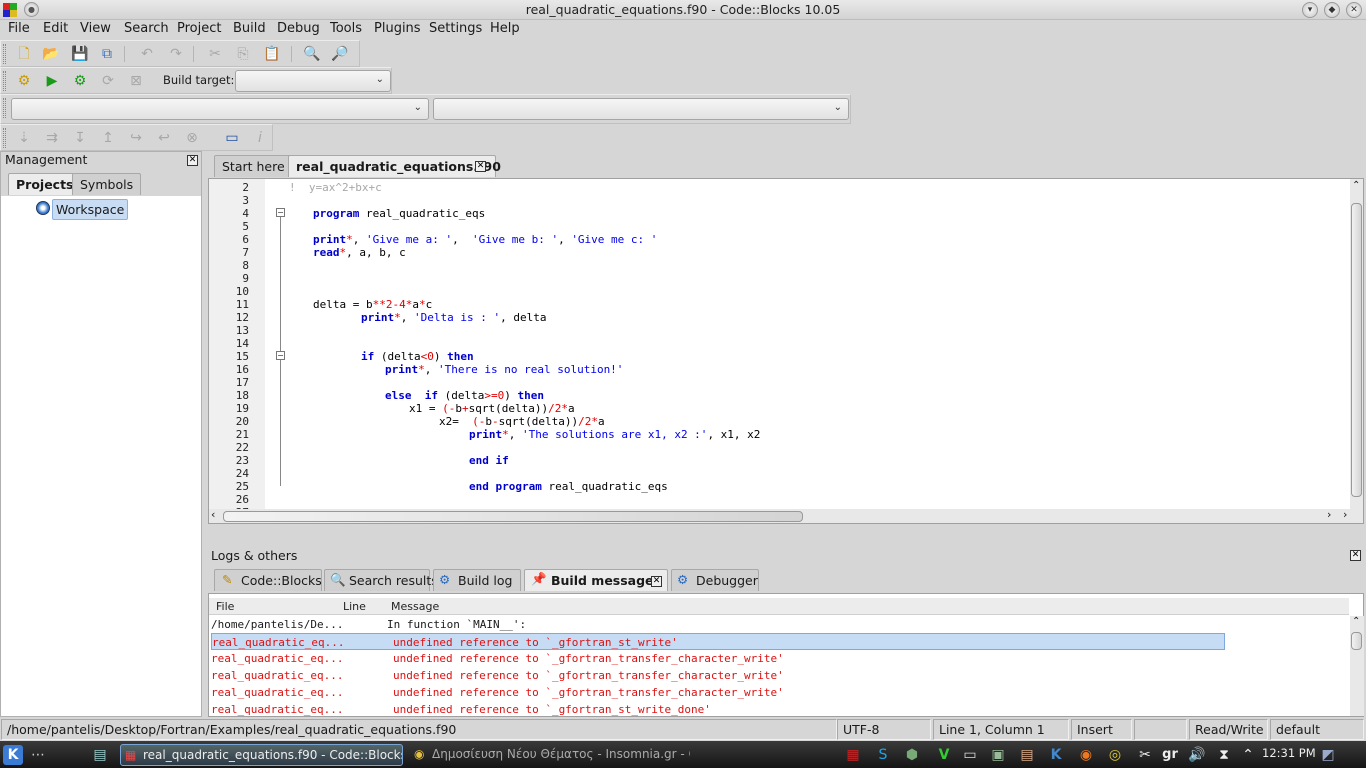 The width and height of the screenshot is (1366, 768). Describe the element at coordinates (176, 54) in the screenshot. I see `redo-icon: ↷` at that location.